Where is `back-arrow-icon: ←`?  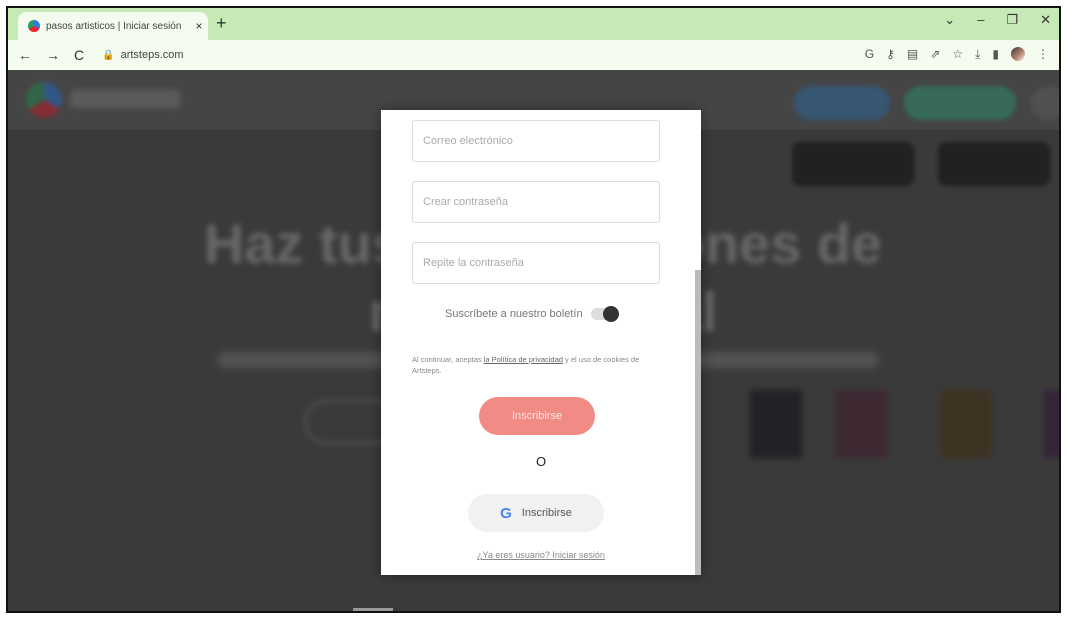
back-arrow-icon: ← is located at coordinates (25, 55).